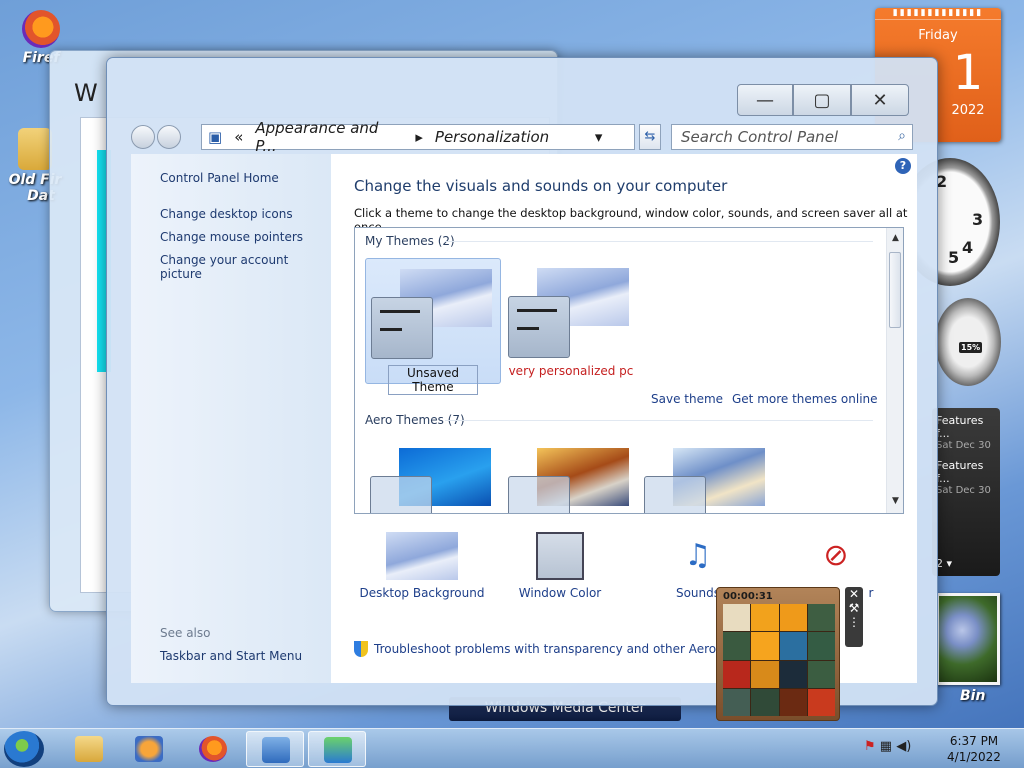  Describe the element at coordinates (950, 563) in the screenshot. I see `feed-next-icon: ▾` at that location.